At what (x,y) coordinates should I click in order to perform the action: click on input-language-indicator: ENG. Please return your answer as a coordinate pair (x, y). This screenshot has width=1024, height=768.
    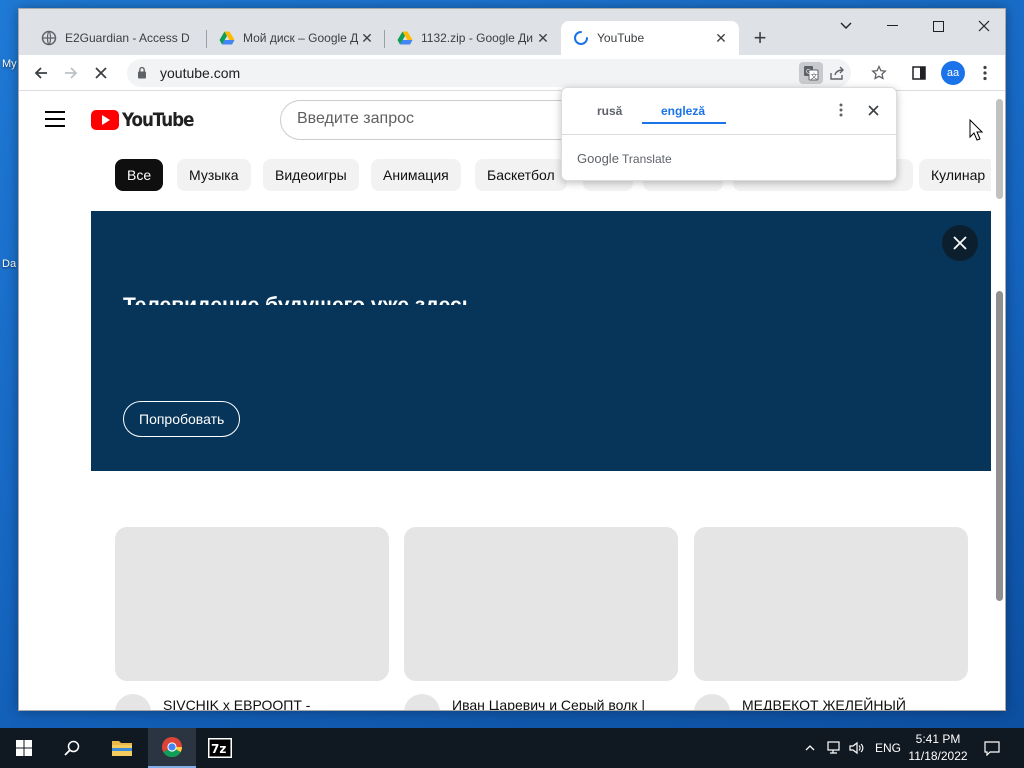
    Looking at the image, I should click on (888, 748).